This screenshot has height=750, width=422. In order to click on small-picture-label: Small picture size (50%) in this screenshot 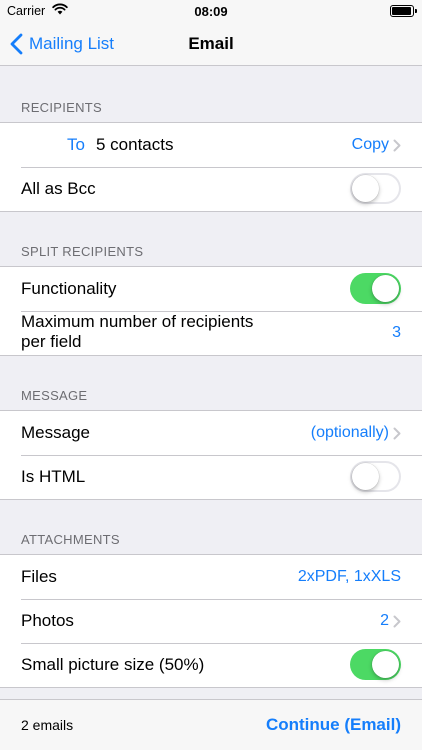, I will do `click(113, 664)`.